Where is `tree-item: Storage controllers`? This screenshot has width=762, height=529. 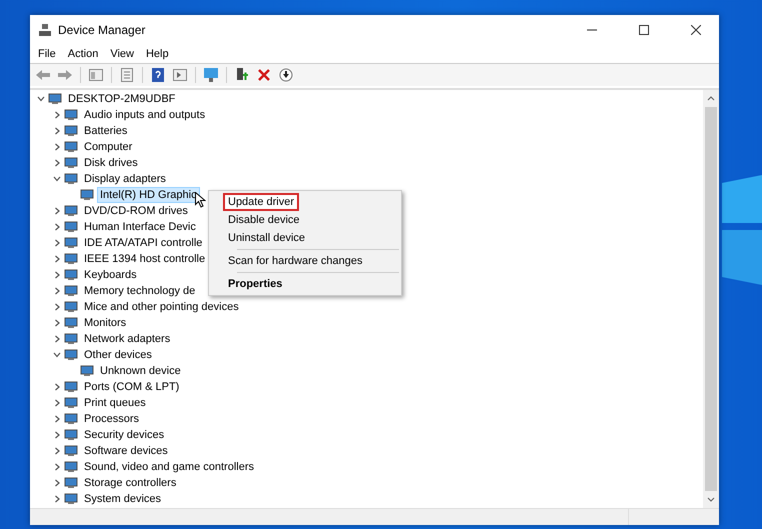 tree-item: Storage controllers is located at coordinates (130, 483).